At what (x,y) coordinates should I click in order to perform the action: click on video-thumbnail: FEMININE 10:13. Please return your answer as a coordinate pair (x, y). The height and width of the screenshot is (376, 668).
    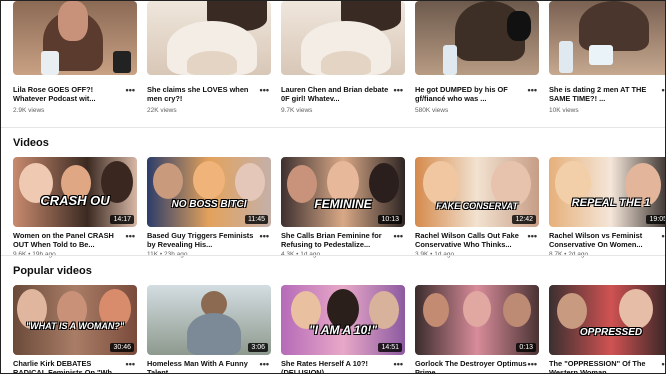
    Looking at the image, I should click on (343, 192).